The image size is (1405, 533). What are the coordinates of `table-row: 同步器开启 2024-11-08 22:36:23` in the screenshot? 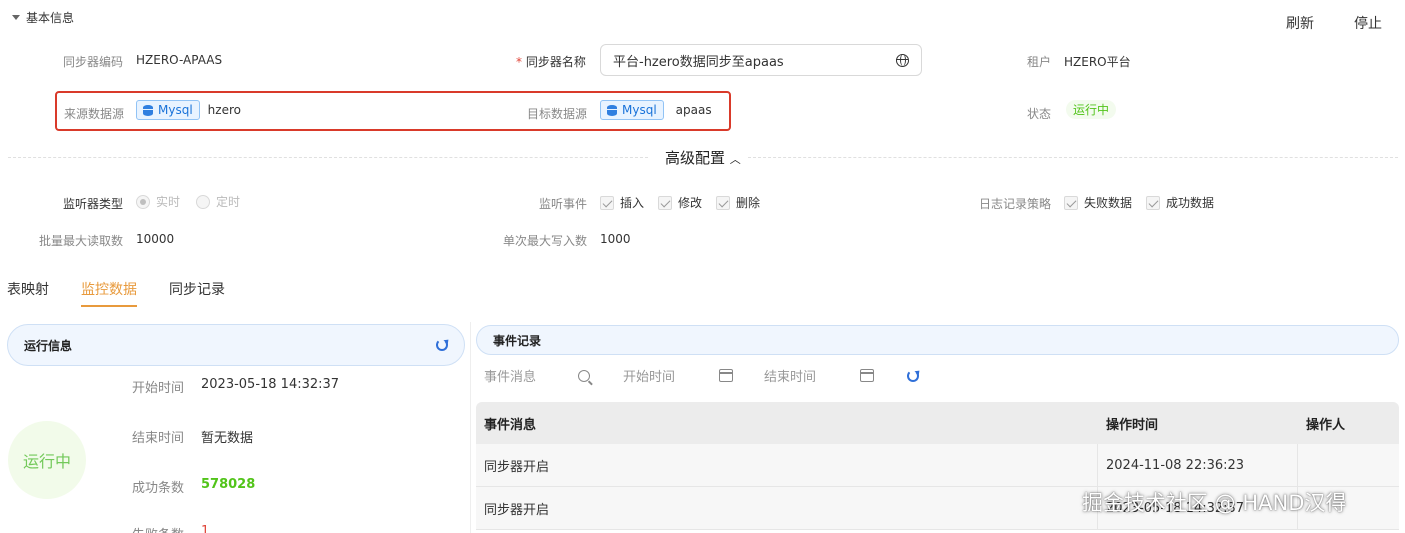 It's located at (937, 465).